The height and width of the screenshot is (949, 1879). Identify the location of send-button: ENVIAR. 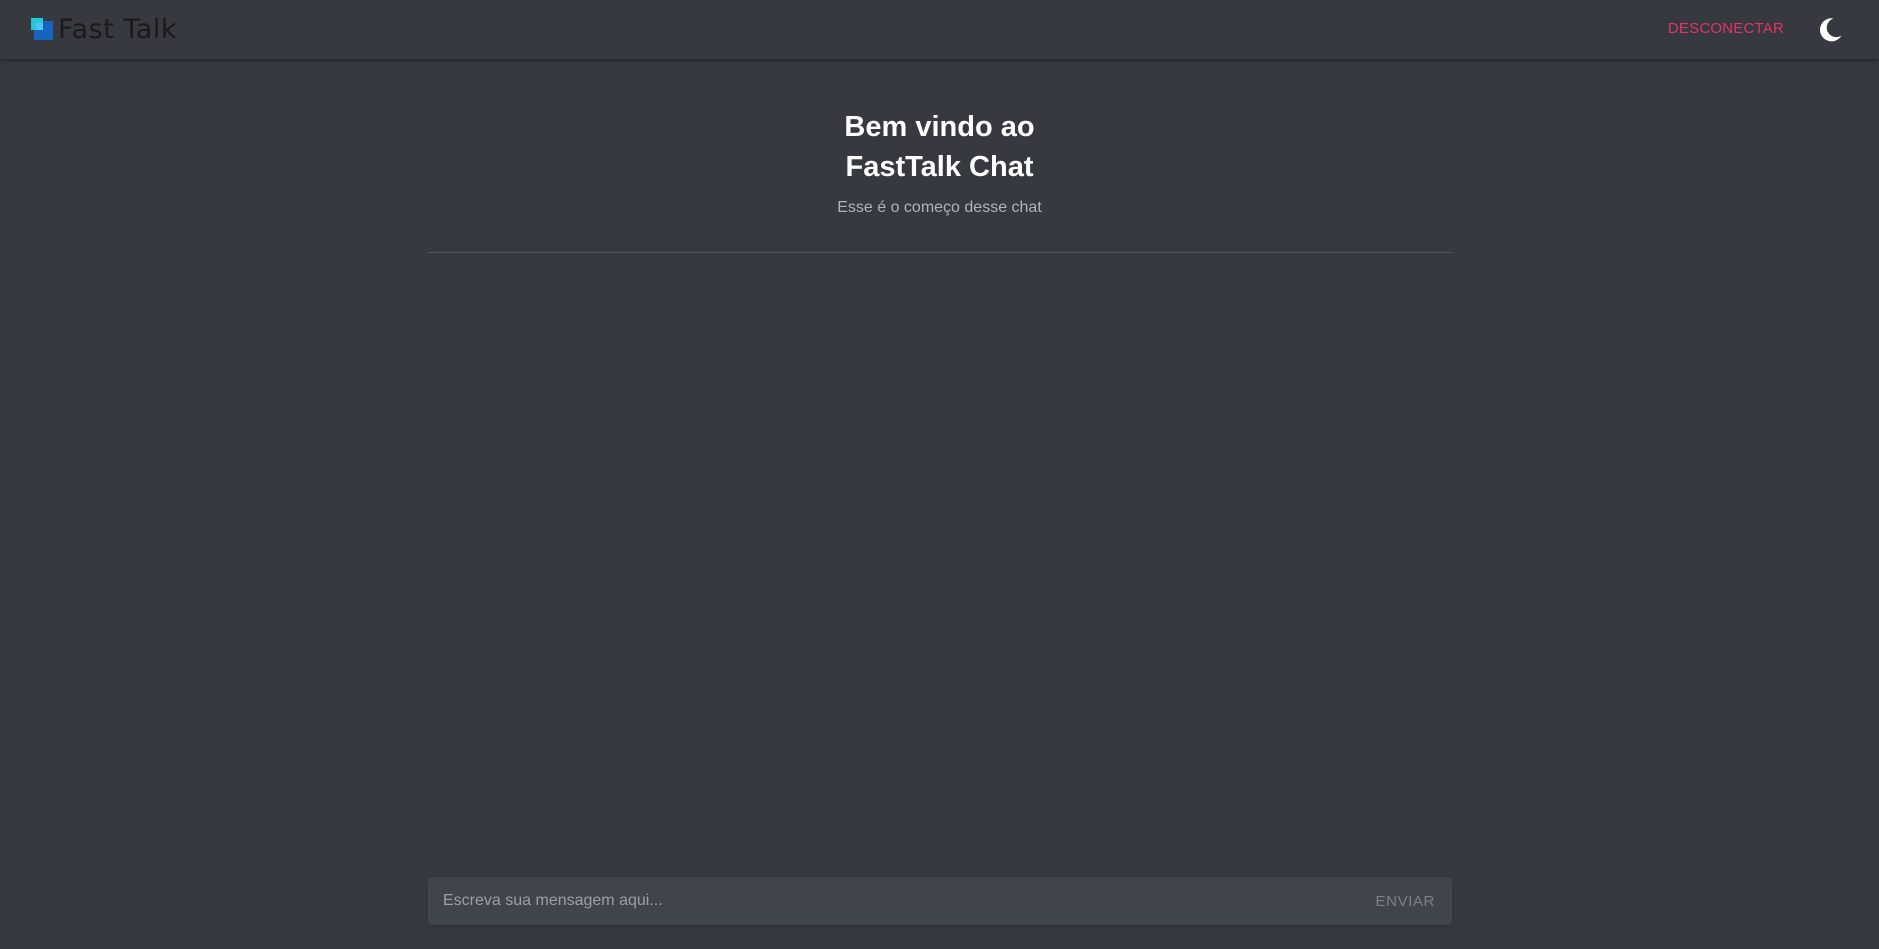
(1409, 901).